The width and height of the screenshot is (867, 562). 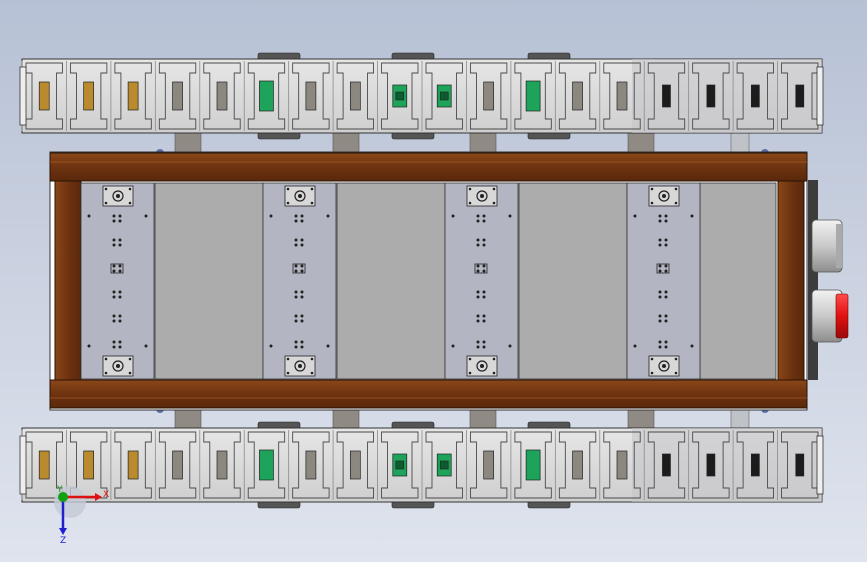 What do you see at coordinates (428, 167) in the screenshot?
I see `frame-rail-top` at bounding box center [428, 167].